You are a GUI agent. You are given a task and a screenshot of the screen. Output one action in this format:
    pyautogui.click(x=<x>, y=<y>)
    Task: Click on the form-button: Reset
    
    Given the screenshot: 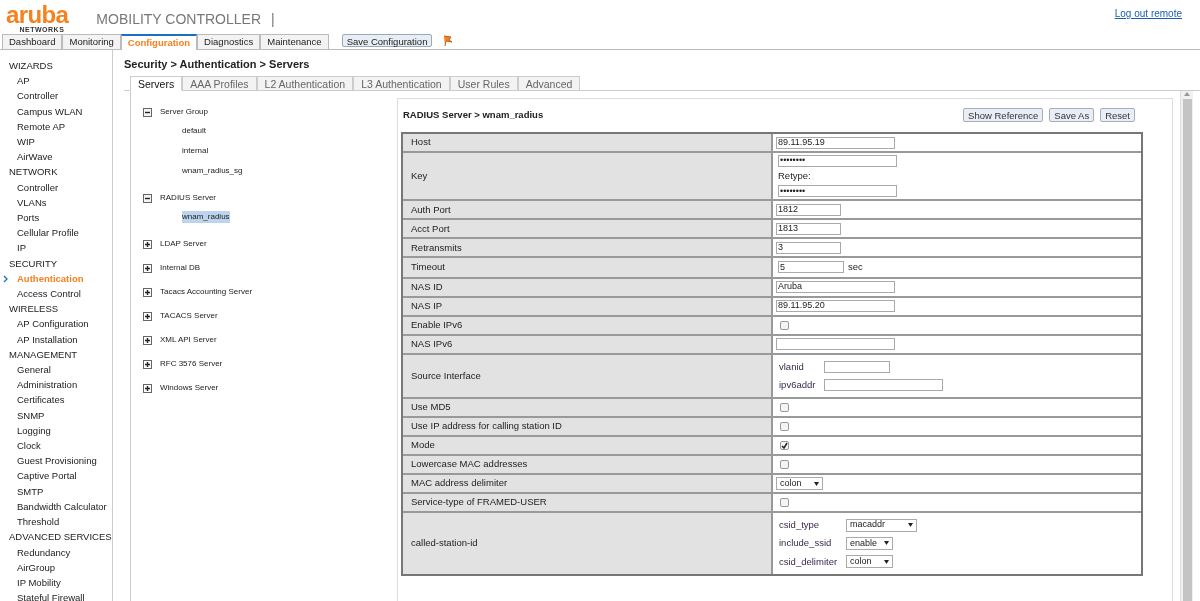 What is the action you would take?
    pyautogui.click(x=1117, y=115)
    